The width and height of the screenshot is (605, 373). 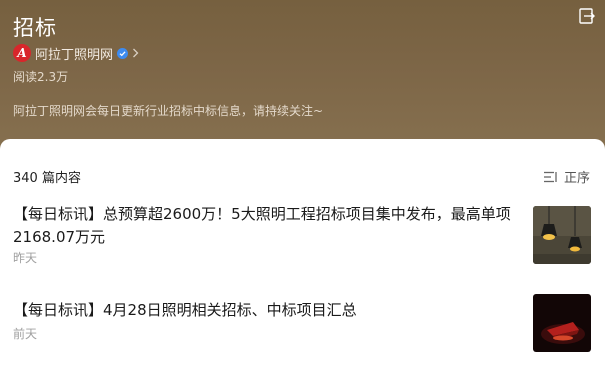 What do you see at coordinates (25, 334) in the screenshot?
I see `article-time: 前天` at bounding box center [25, 334].